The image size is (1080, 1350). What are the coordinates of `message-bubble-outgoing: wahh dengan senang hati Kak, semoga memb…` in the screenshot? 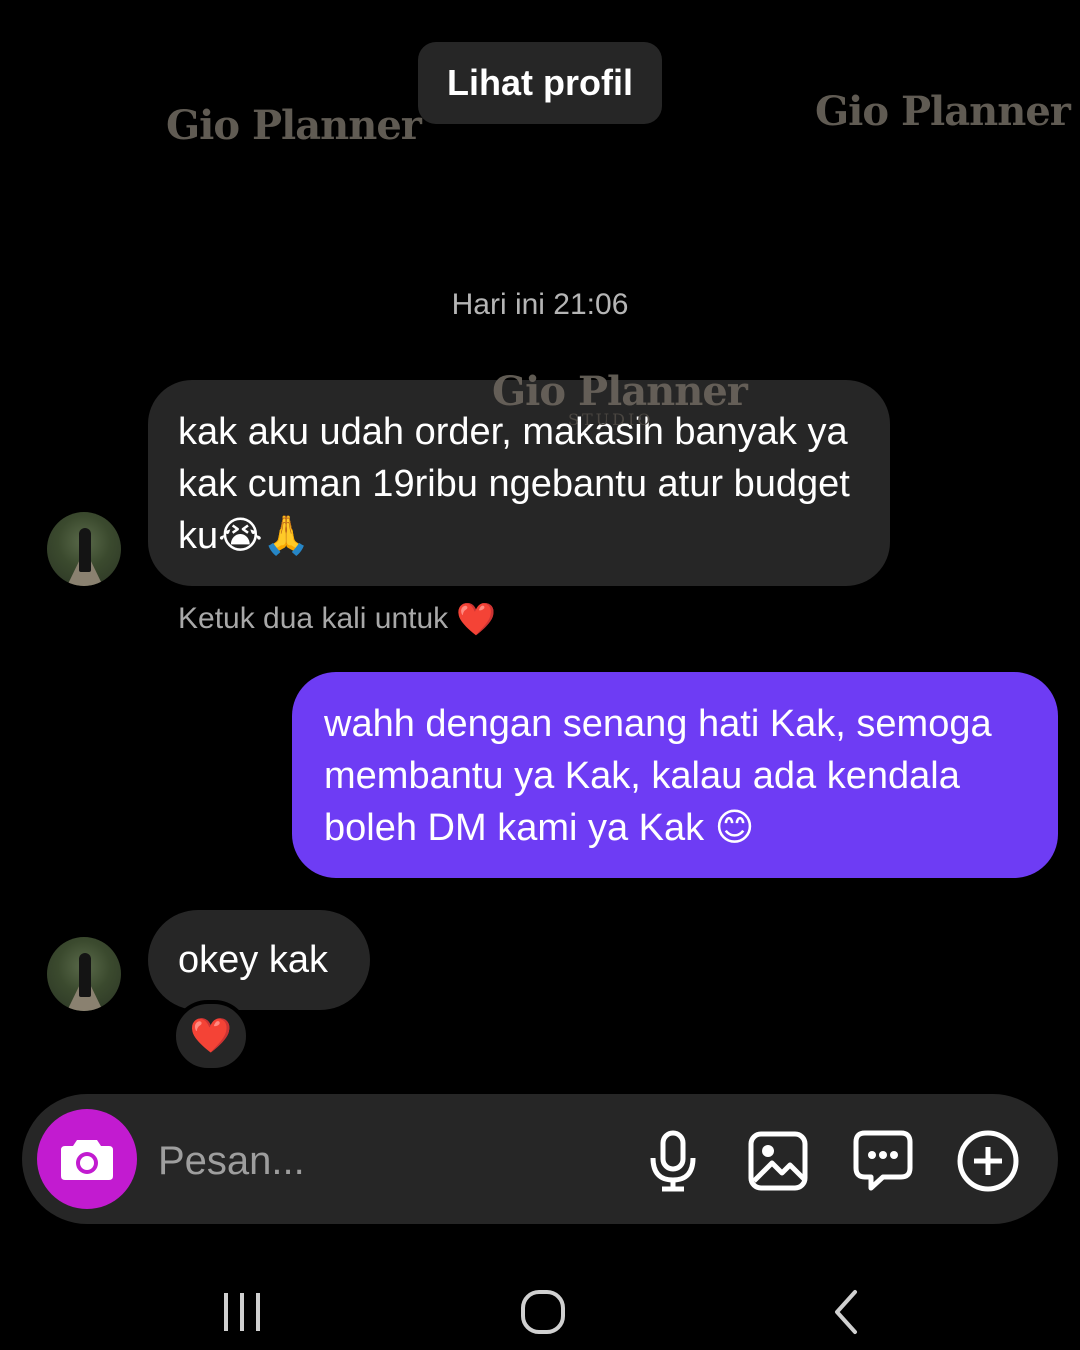 It's located at (675, 775).